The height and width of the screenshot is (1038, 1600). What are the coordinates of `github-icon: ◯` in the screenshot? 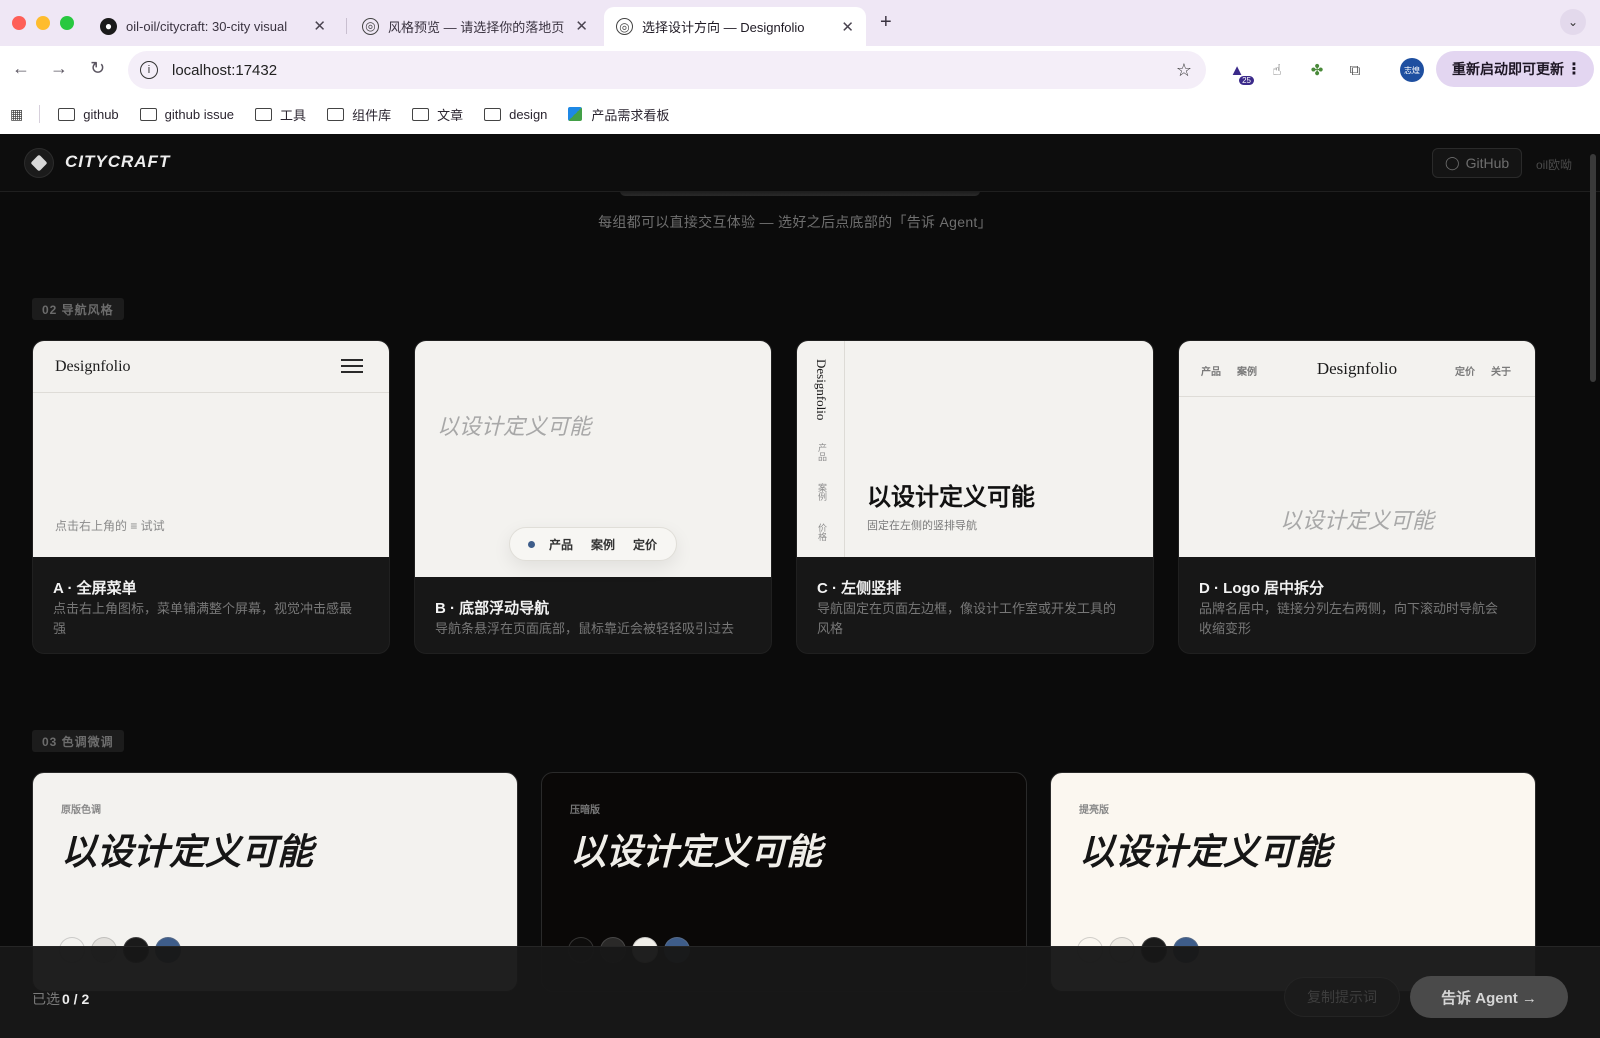 It's located at (1452, 162).